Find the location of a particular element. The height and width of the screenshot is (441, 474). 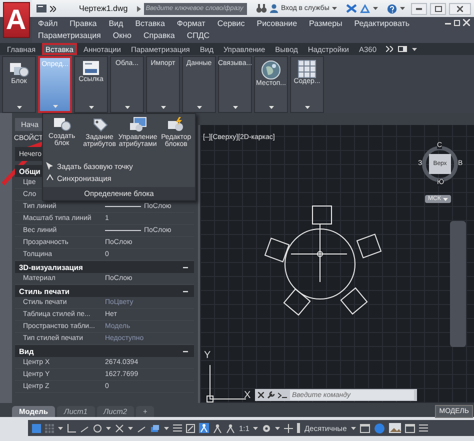

circle-icon is located at coordinates (97, 428).